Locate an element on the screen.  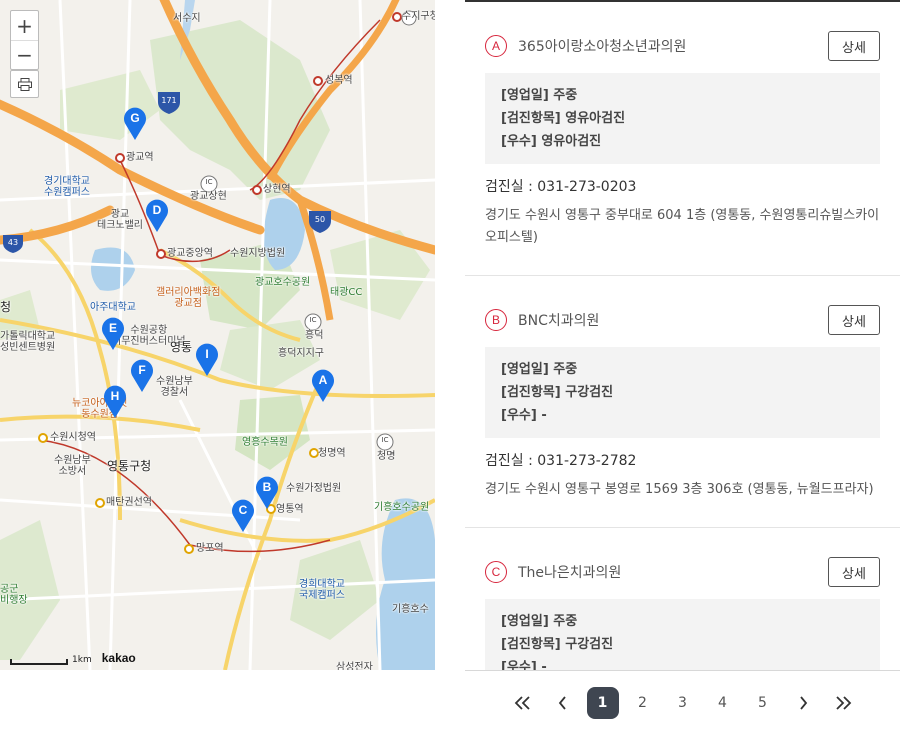
map-label-yeongtong-ic: 흥덕 is located at coordinates (314, 335).